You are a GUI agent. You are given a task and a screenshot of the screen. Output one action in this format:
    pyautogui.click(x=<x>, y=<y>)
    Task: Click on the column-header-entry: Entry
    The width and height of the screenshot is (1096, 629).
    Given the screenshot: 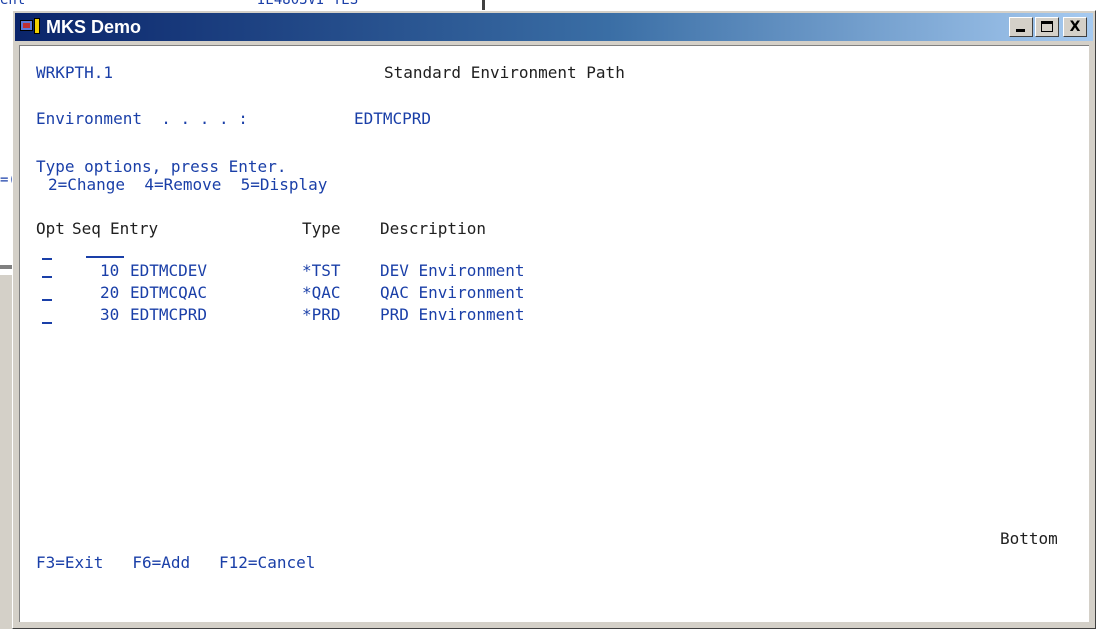 What is the action you would take?
    pyautogui.click(x=134, y=228)
    